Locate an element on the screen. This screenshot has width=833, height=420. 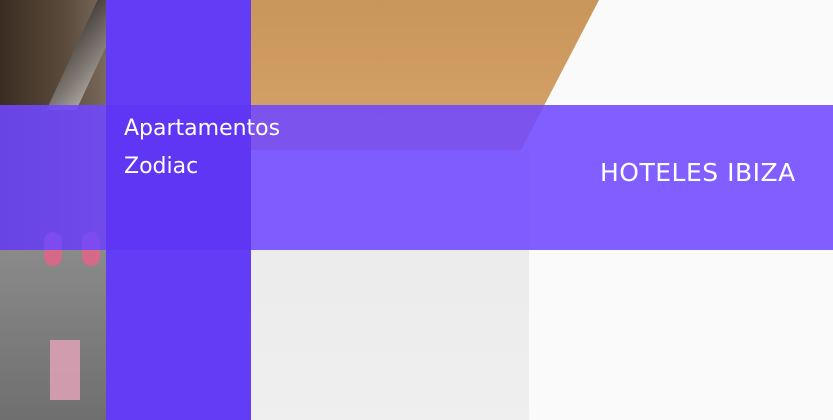
hotel-title: Apartamentos Zodiac is located at coordinates (224, 148).